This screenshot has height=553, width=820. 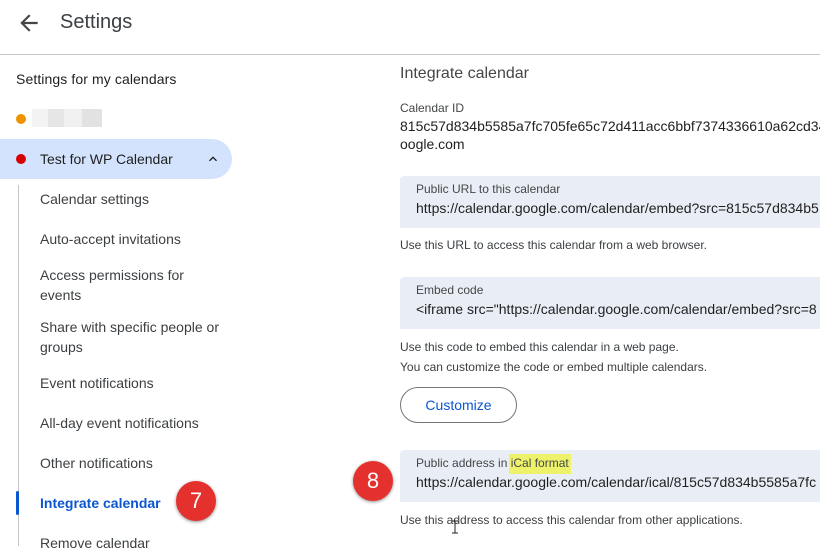 I want to click on sidebar-item-calendar-settings: Calendar settings, so click(x=130, y=199).